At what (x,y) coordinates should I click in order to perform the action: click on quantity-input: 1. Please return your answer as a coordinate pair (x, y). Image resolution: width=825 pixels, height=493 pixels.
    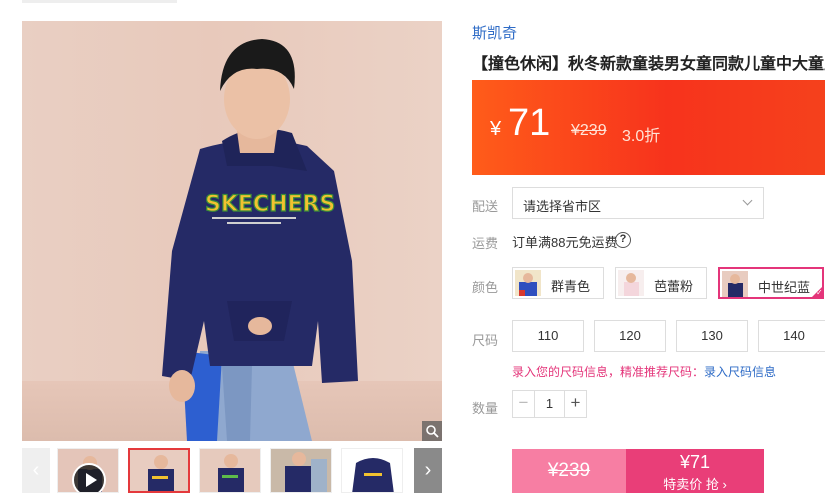
    Looking at the image, I should click on (549, 404).